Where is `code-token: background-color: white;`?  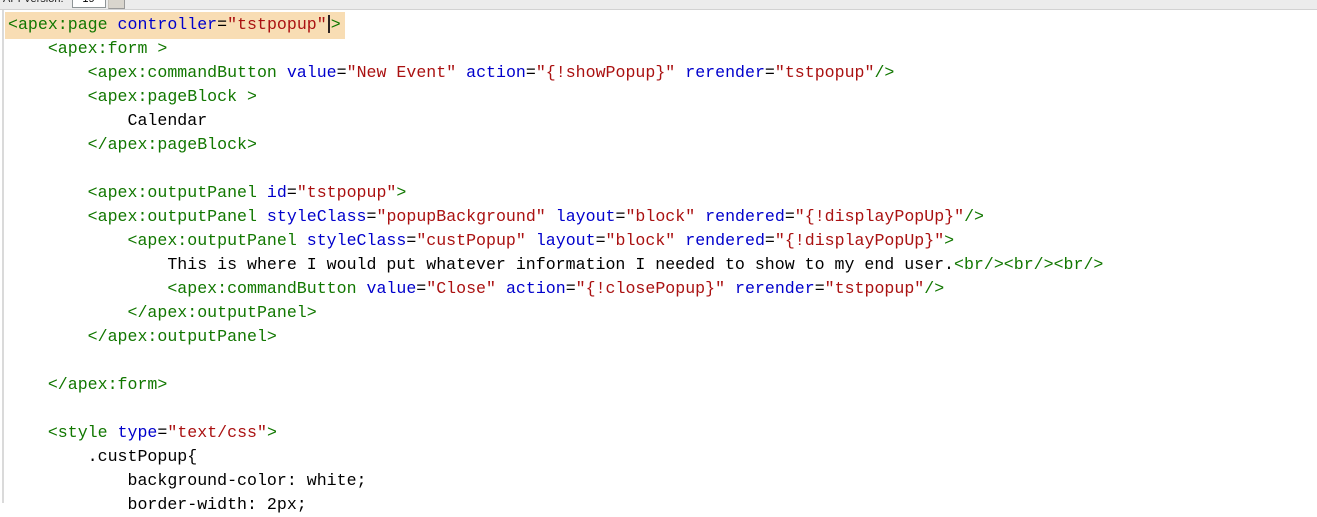 code-token: background-color: white; is located at coordinates (187, 480).